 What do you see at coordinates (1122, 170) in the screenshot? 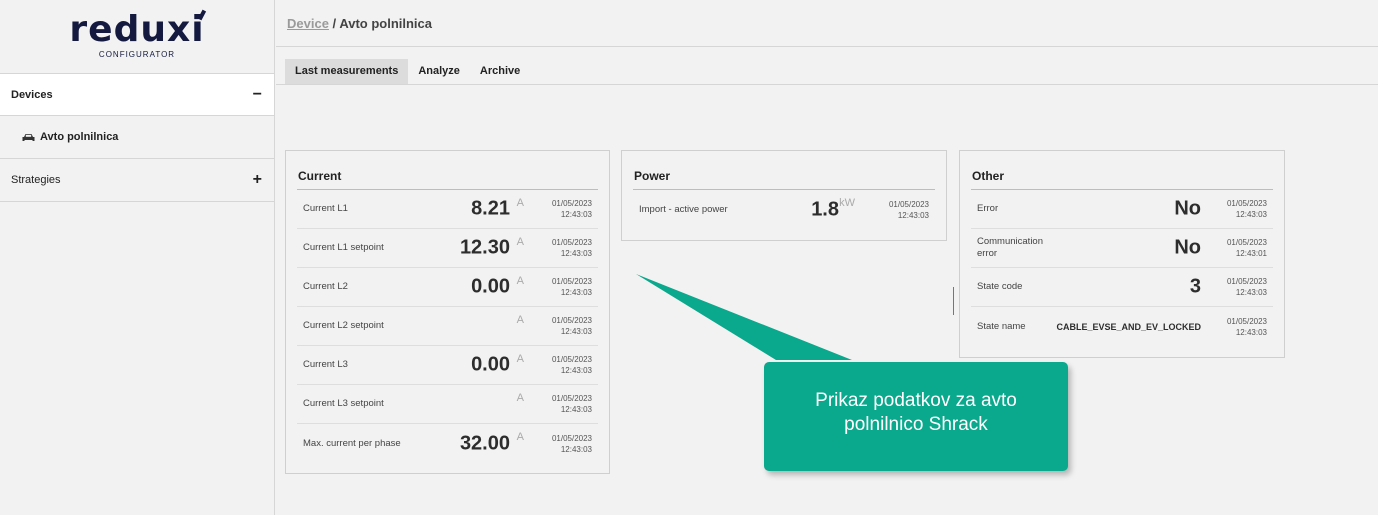
I see `panel-title: Other` at bounding box center [1122, 170].